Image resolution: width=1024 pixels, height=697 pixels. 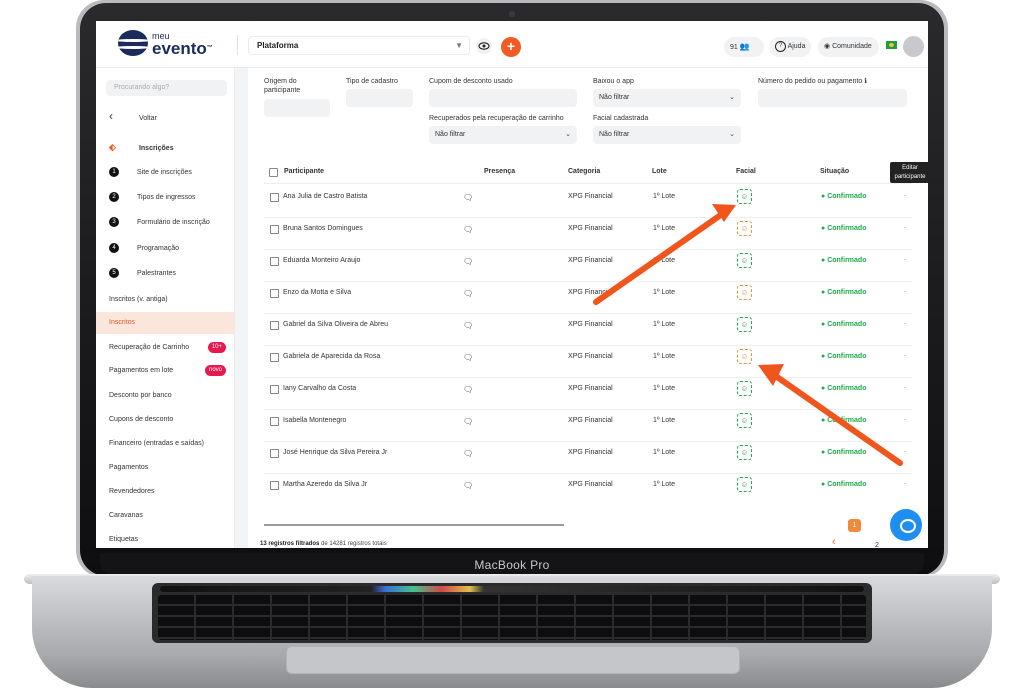 I want to click on device-label: MacBook Pro, so click(x=512, y=565).